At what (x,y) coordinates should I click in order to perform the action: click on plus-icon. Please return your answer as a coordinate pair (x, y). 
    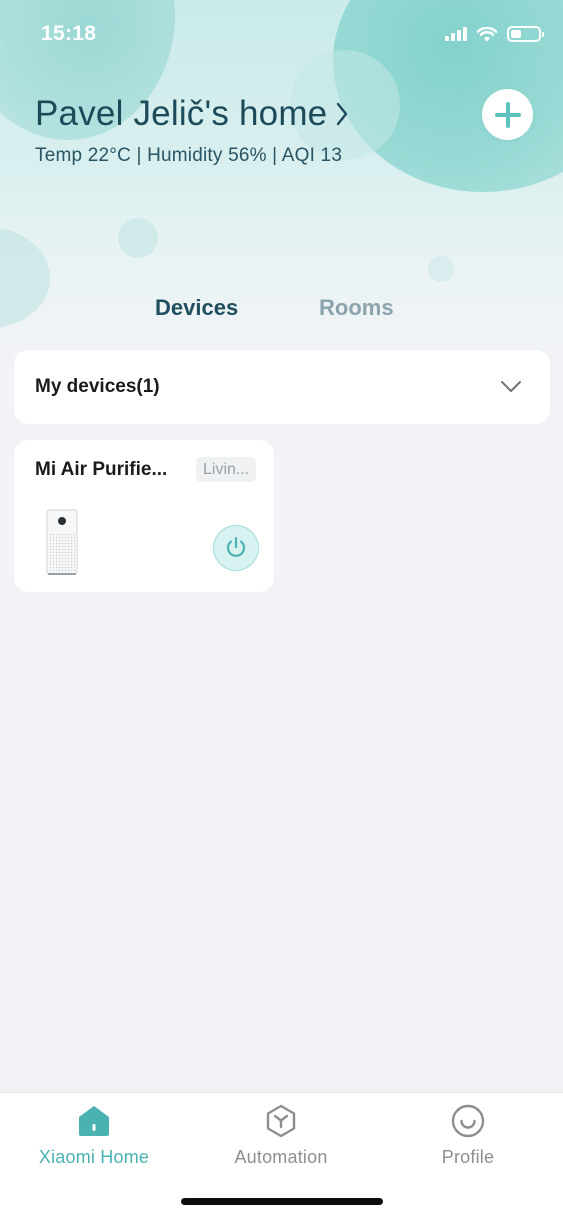
    Looking at the image, I should click on (507, 114).